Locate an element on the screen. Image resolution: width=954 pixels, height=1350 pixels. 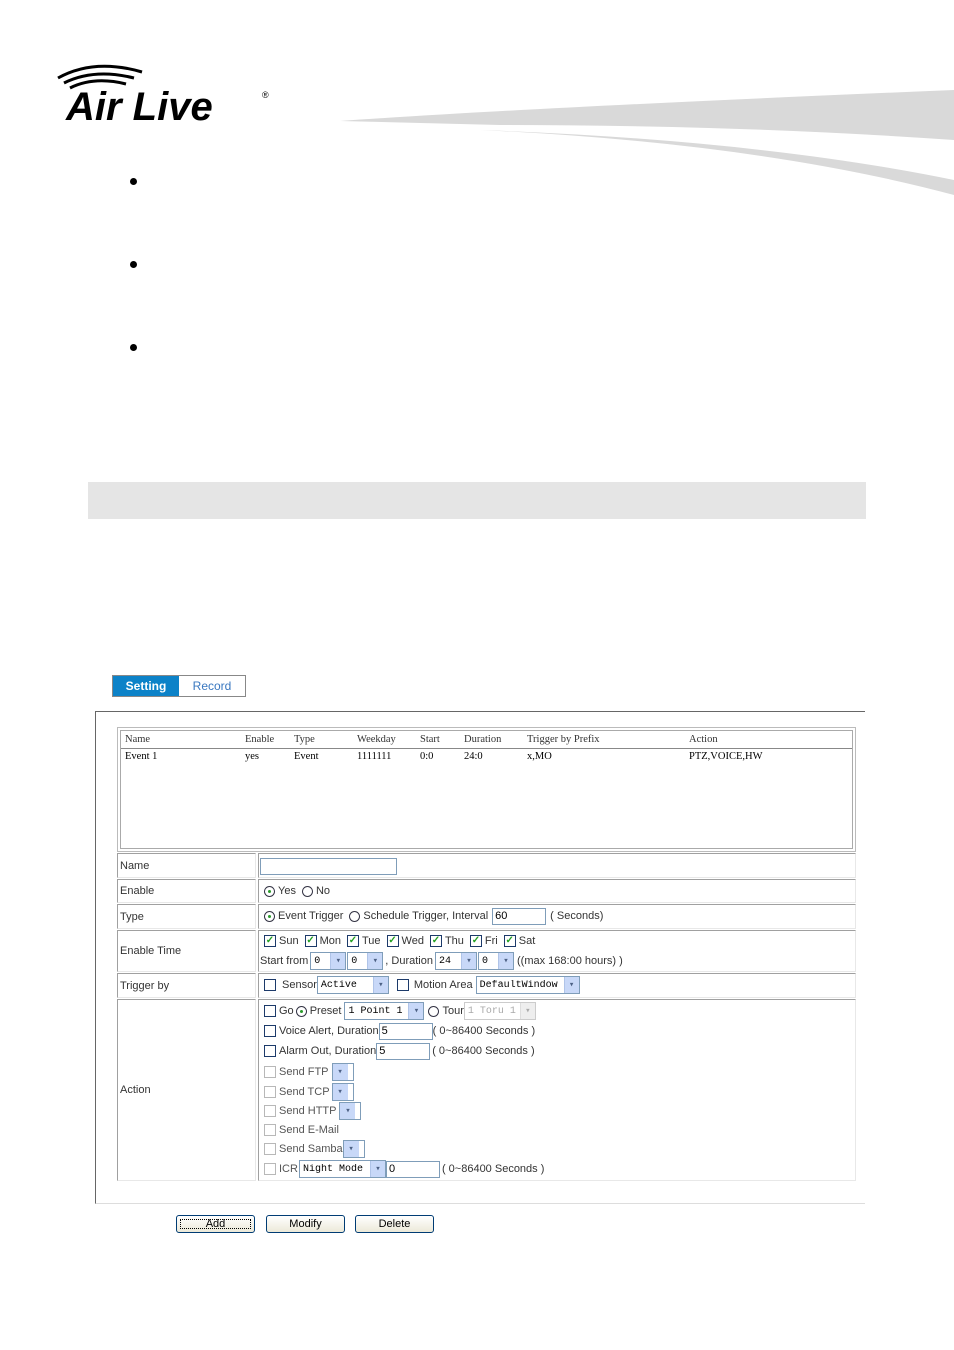
delete-button: Delete is located at coordinates (394, 1224).